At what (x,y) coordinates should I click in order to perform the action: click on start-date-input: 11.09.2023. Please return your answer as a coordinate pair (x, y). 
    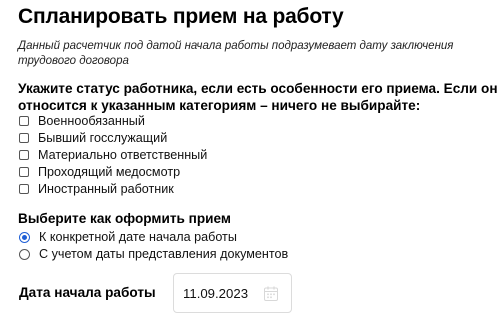
    Looking at the image, I should click on (232, 293).